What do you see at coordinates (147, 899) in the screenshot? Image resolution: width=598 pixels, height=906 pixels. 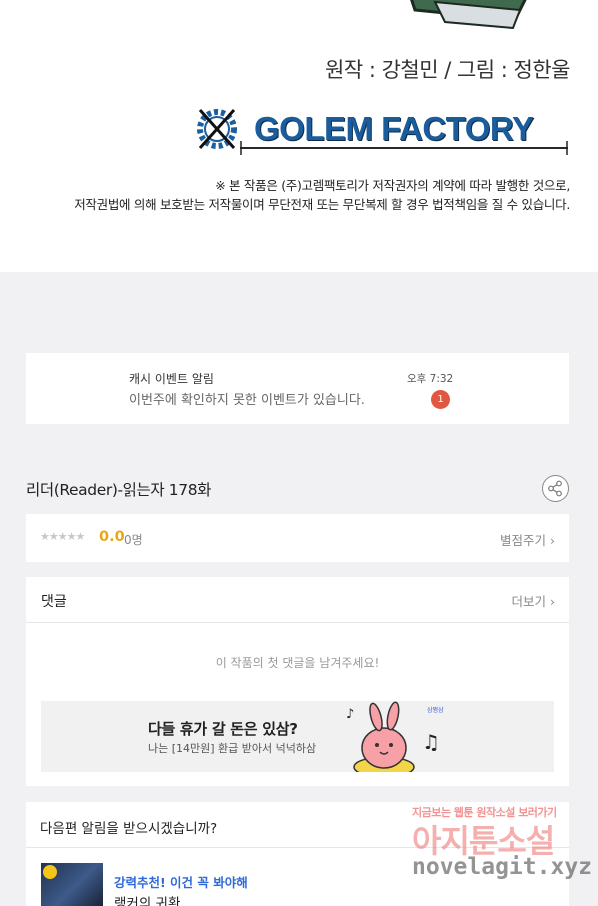 I see `recommendation-title: 랭커의 귀환` at bounding box center [147, 899].